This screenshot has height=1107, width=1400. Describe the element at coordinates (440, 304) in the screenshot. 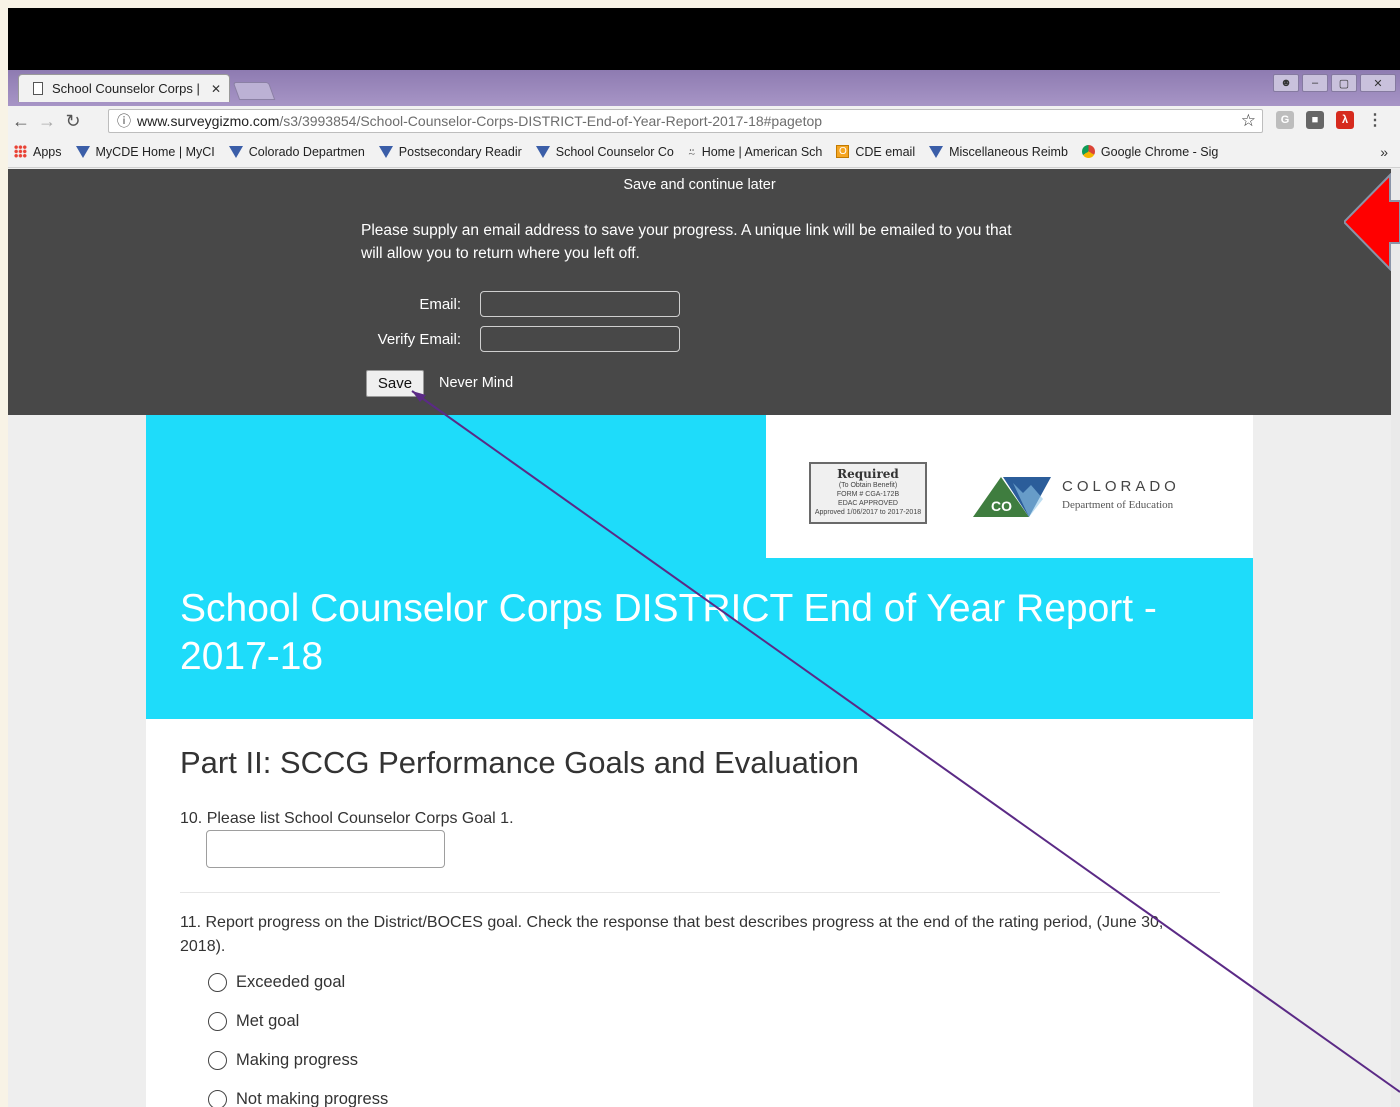

I see `email-label: Email:` at that location.